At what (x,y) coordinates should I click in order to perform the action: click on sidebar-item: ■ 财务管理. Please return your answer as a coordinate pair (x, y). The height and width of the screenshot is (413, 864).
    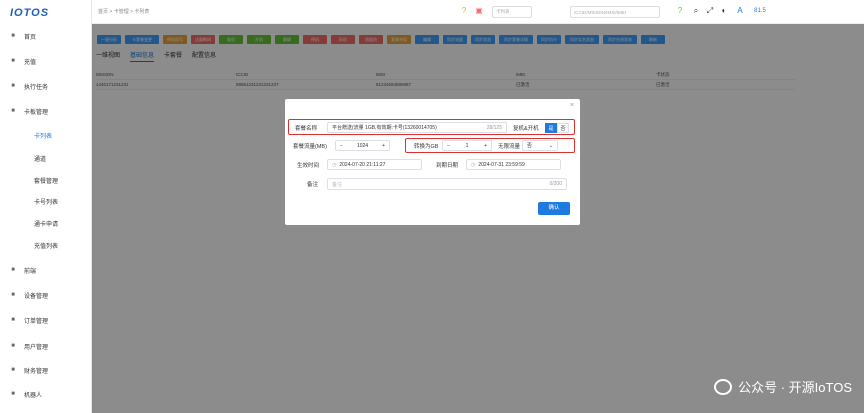
    Looking at the image, I should click on (46, 370).